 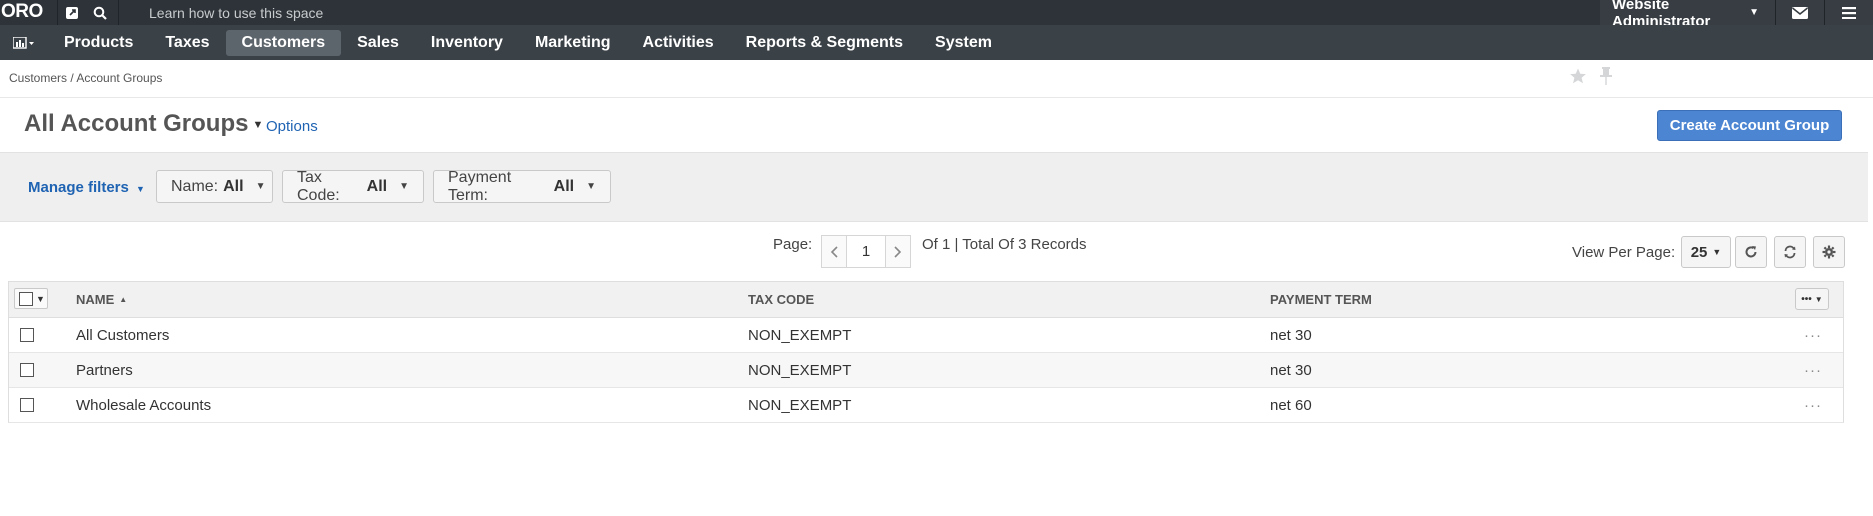 I want to click on grid-actions-dropdown: ••• ▼, so click(x=1812, y=299).